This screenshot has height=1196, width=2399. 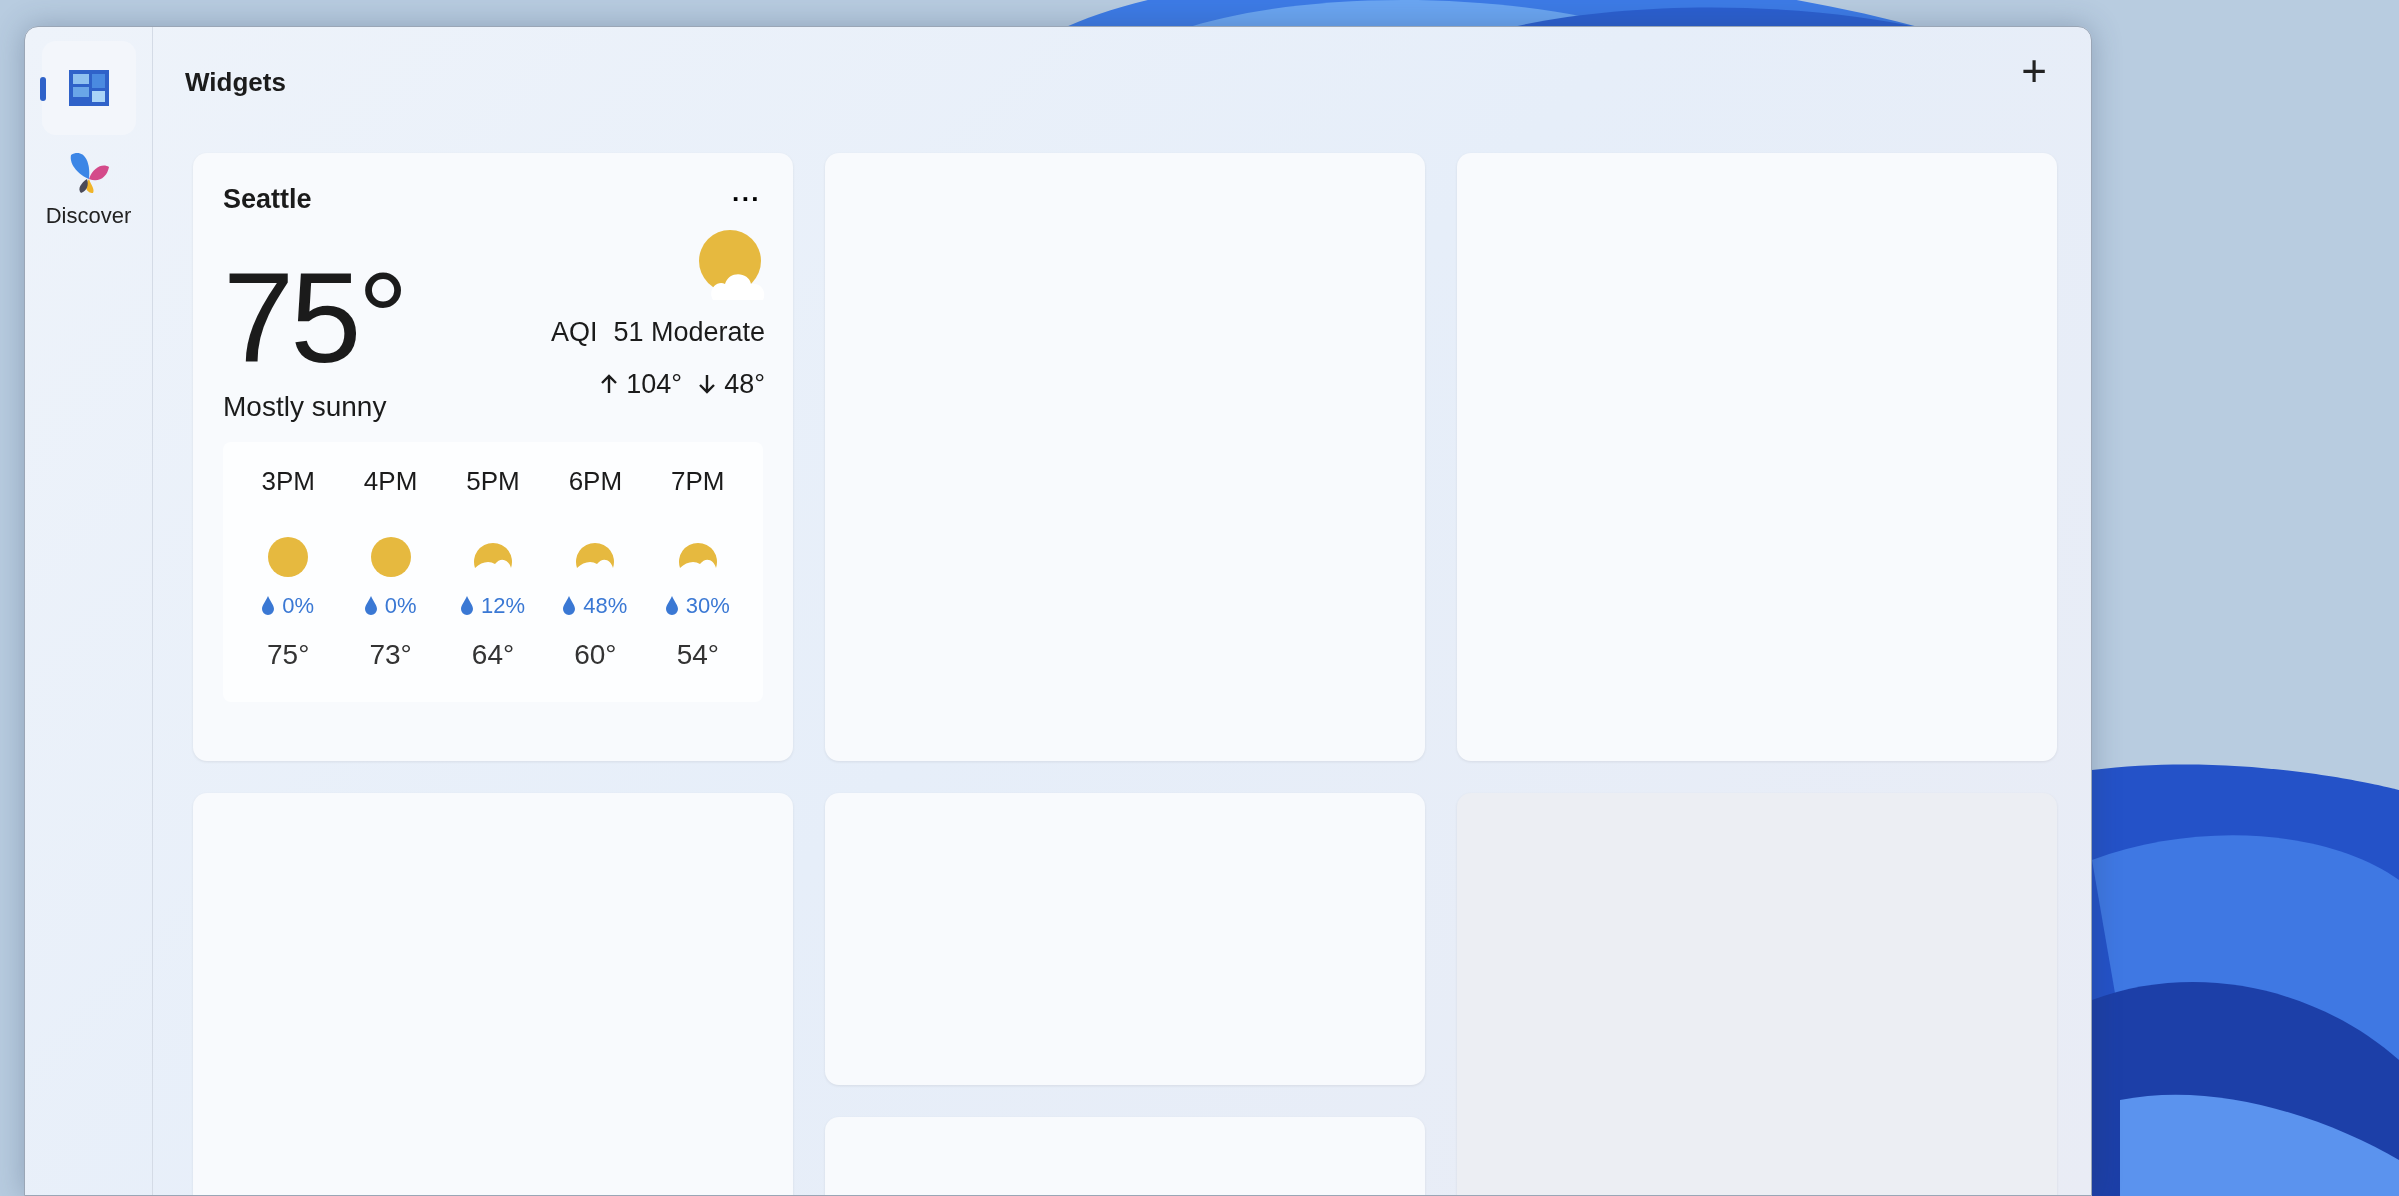 I want to click on hour-label: 6PM, so click(x=595, y=481).